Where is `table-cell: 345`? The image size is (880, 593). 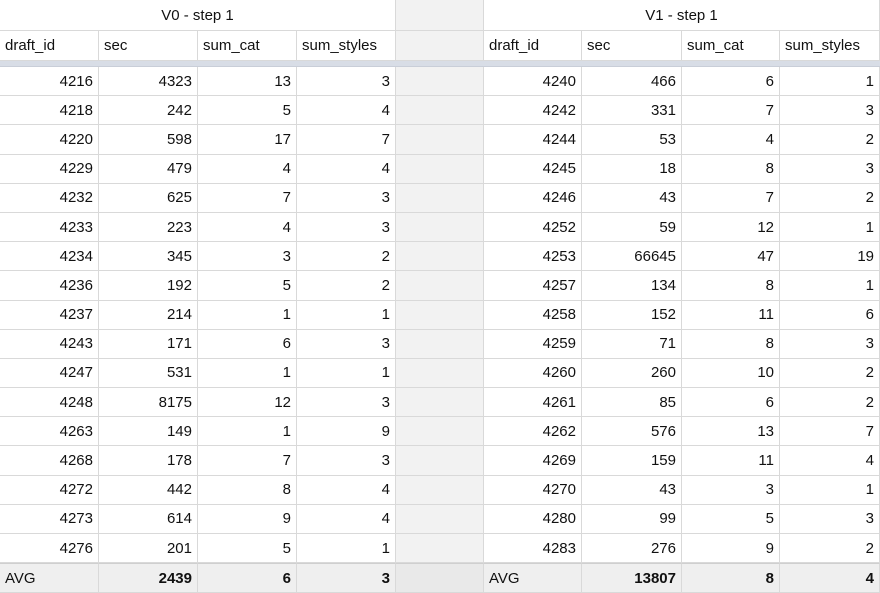
table-cell: 345 is located at coordinates (148, 257).